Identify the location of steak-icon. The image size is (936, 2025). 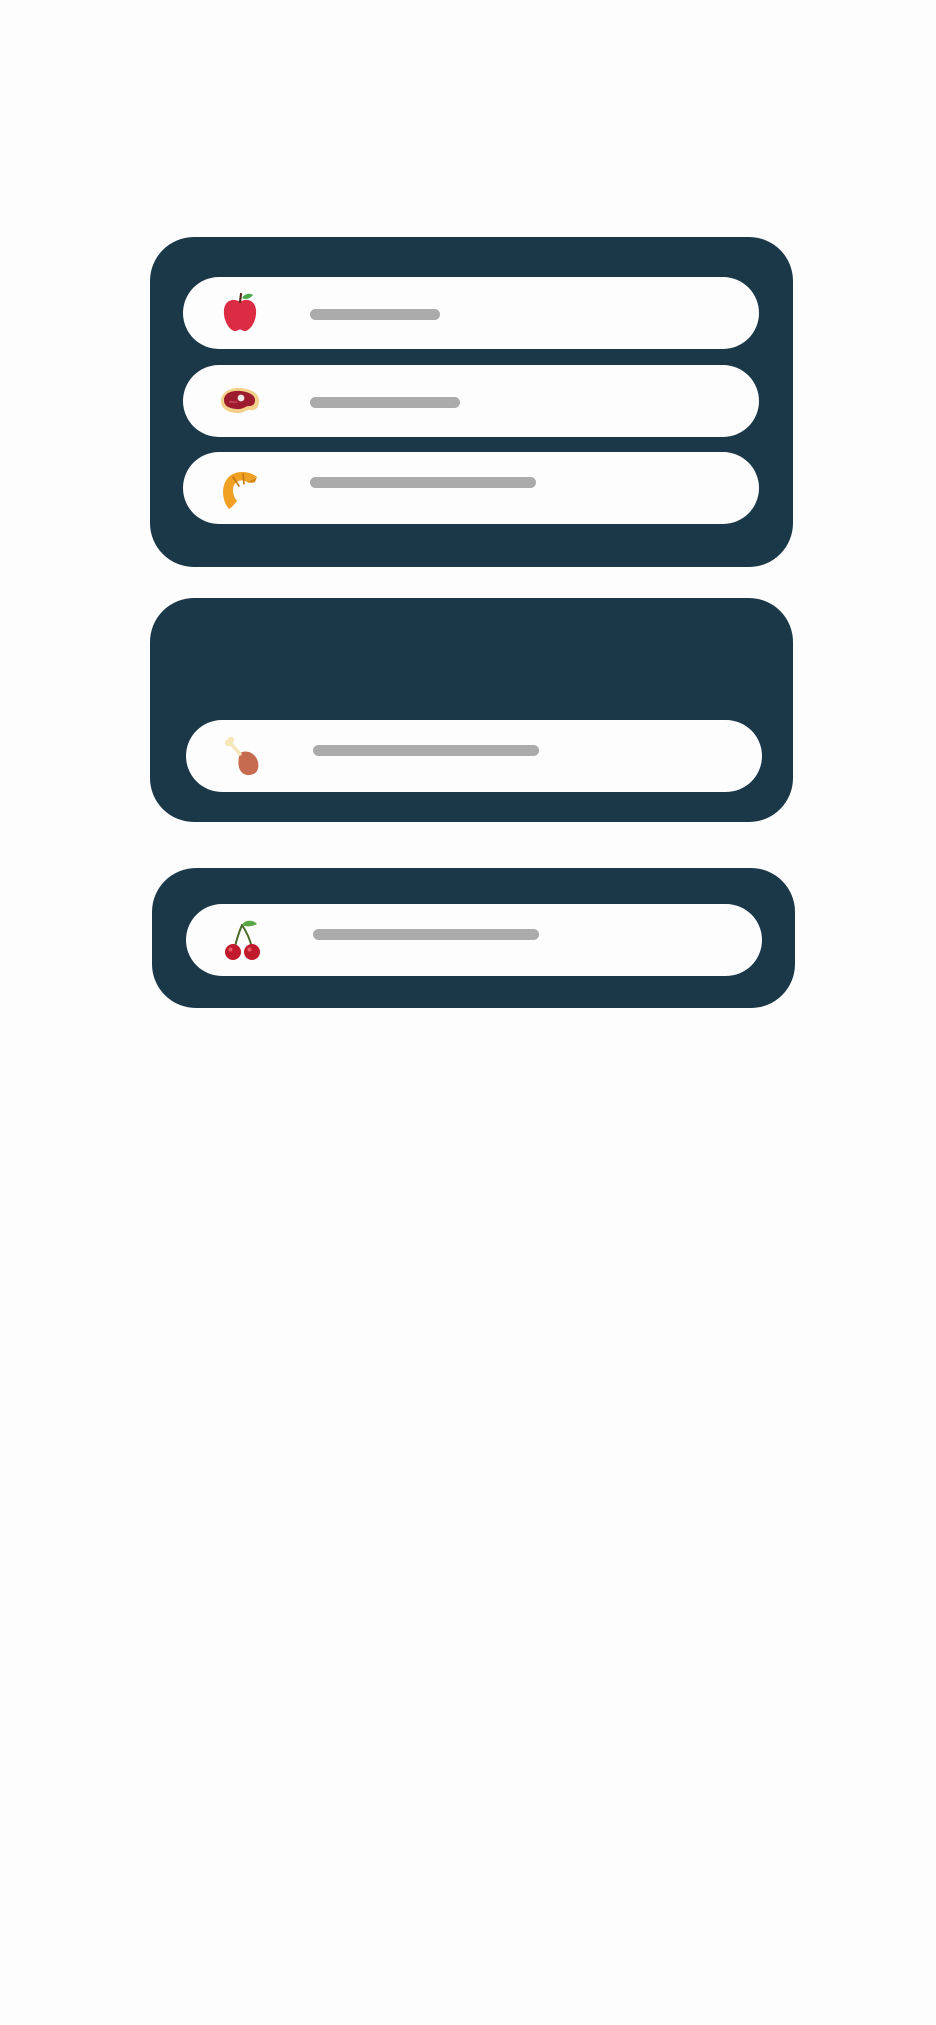
(240, 401).